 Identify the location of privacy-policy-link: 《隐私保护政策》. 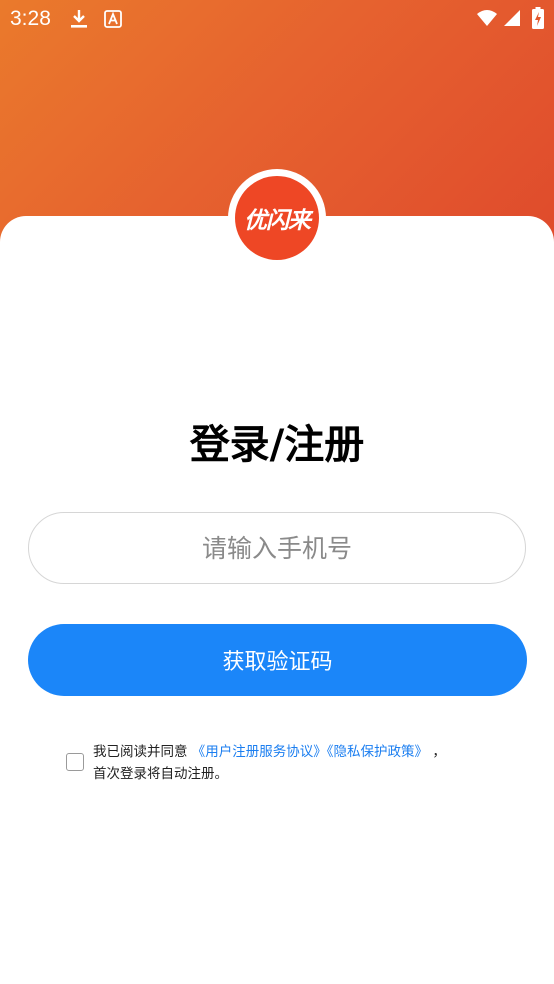
(377, 752).